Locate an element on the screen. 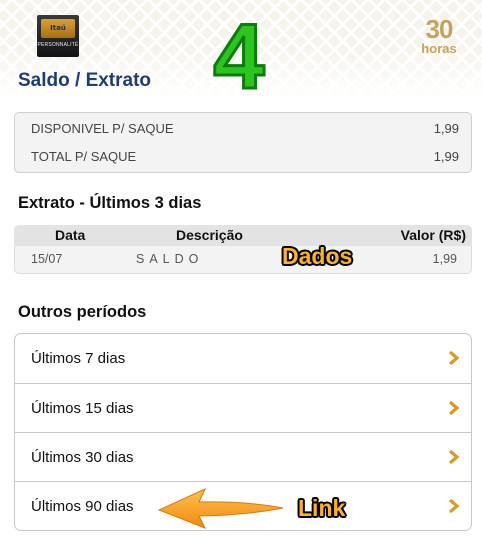  period-label: Últimos 90 dias is located at coordinates (82, 506).